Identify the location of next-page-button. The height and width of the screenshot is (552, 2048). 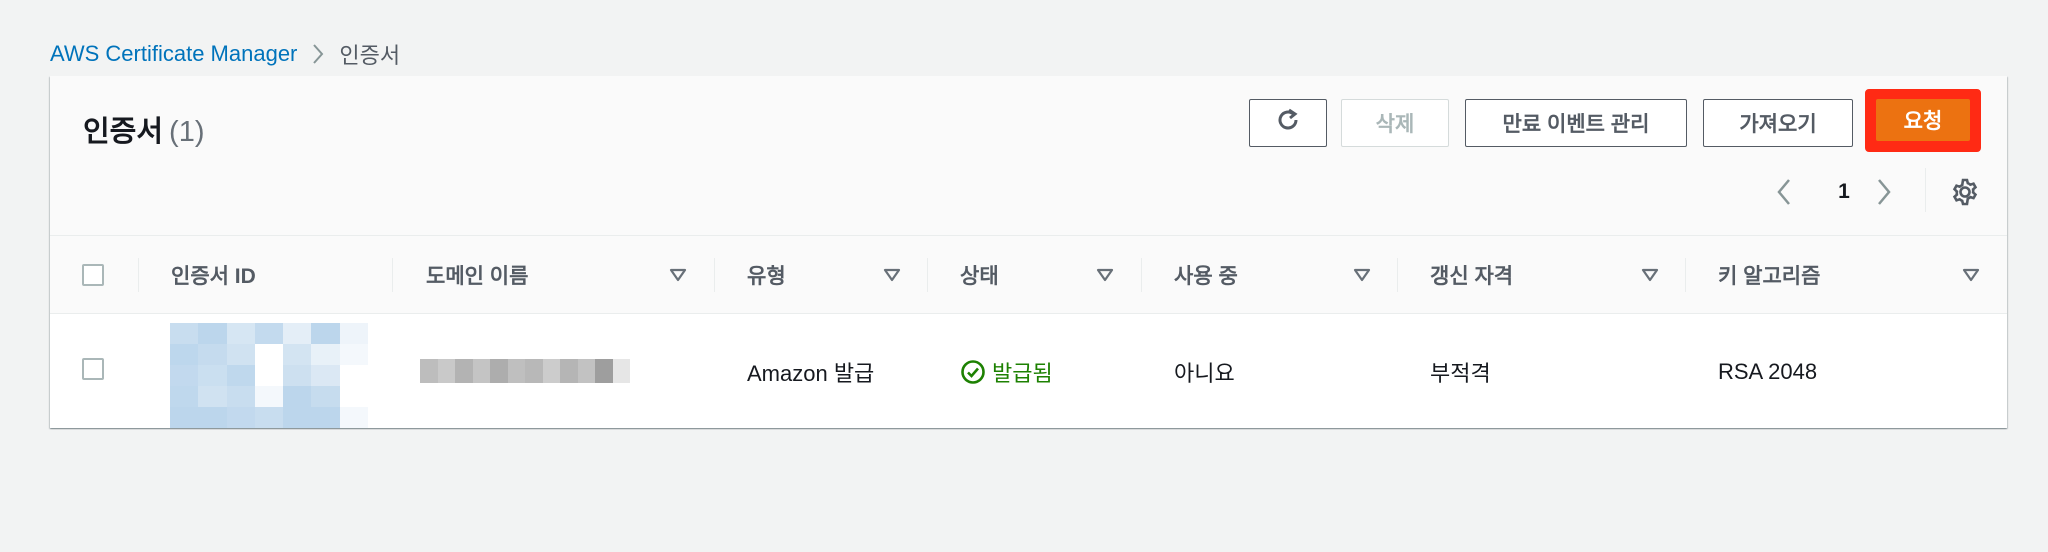
(1884, 192).